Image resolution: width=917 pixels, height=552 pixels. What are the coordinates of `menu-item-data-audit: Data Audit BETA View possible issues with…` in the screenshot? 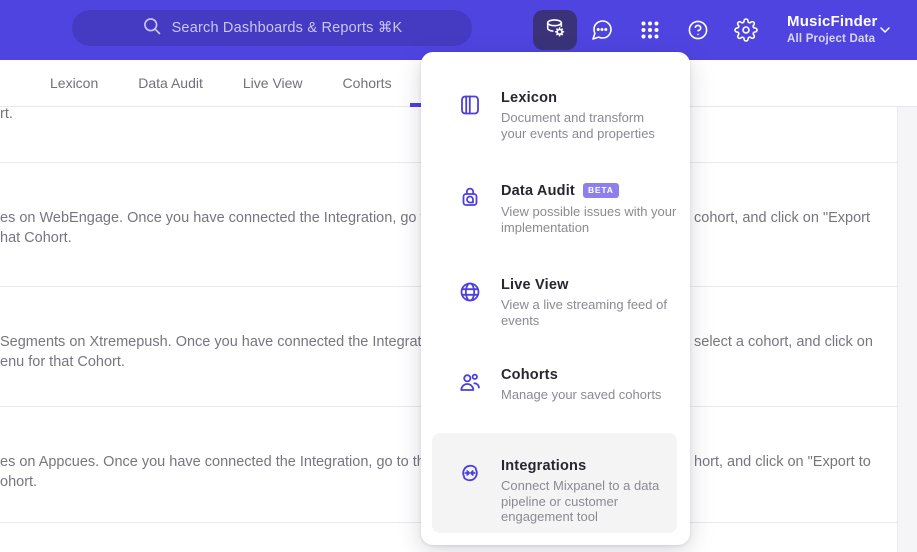 It's located at (577, 208).